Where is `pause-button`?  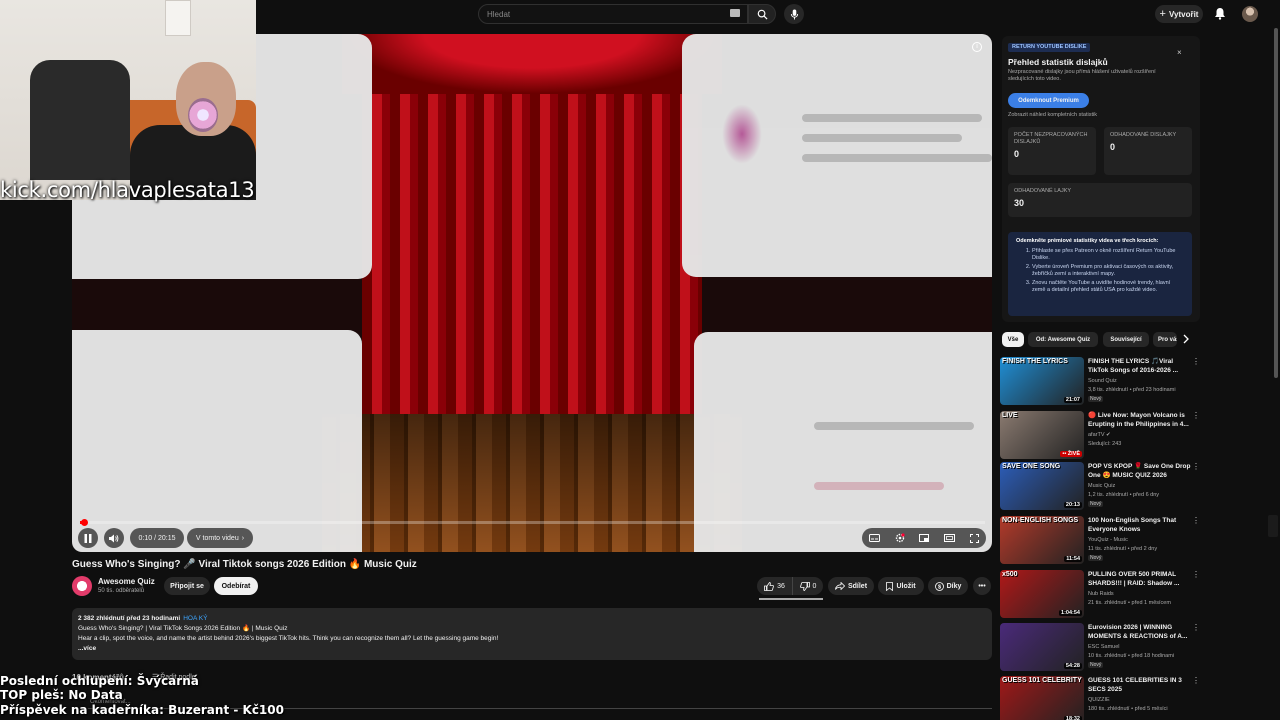
pause-button is located at coordinates (88, 538).